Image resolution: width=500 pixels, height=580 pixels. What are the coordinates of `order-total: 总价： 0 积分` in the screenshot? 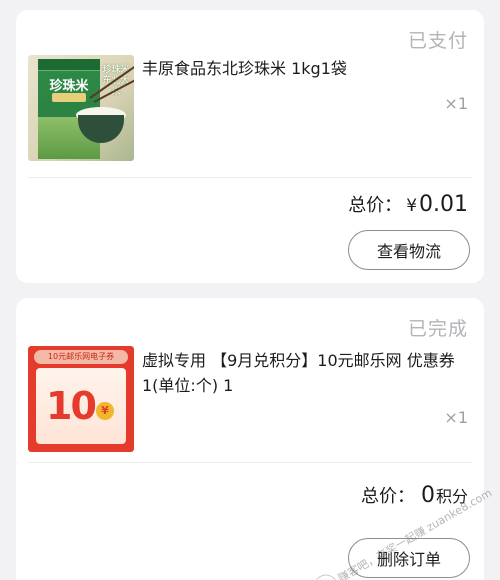 It's located at (414, 495).